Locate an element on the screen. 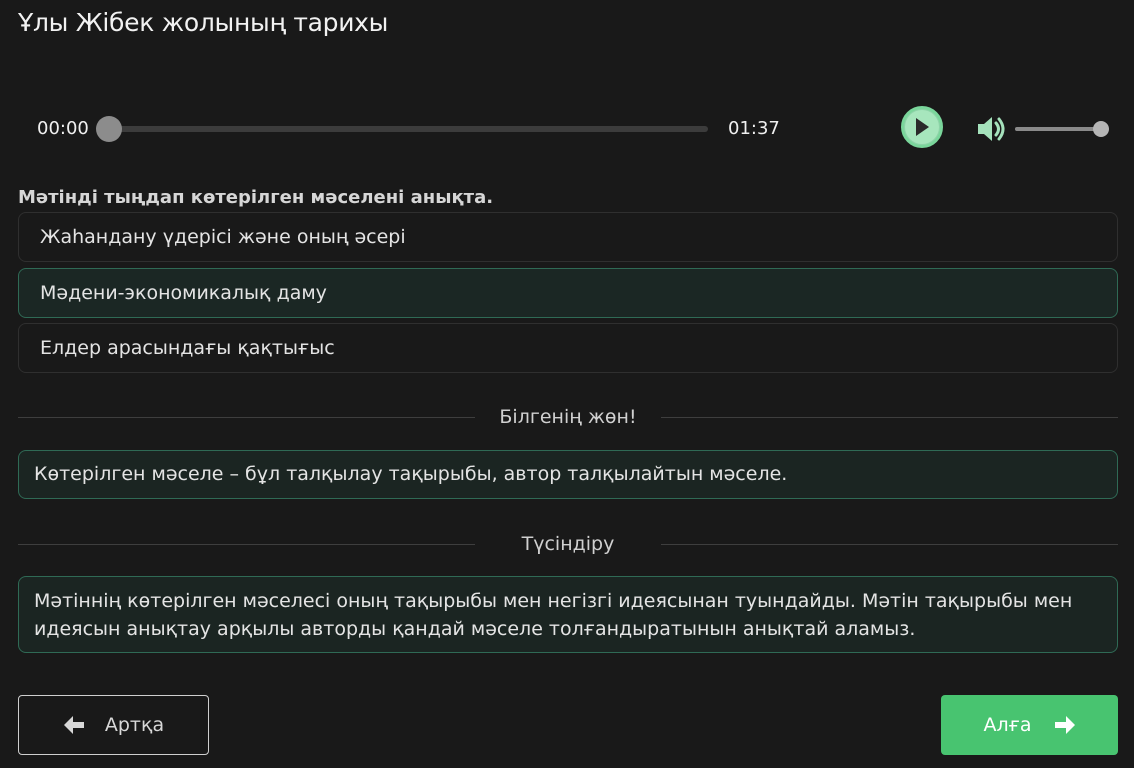 The height and width of the screenshot is (768, 1134). answer-option-2: Мәдени-экономикалық даму is located at coordinates (568, 293).